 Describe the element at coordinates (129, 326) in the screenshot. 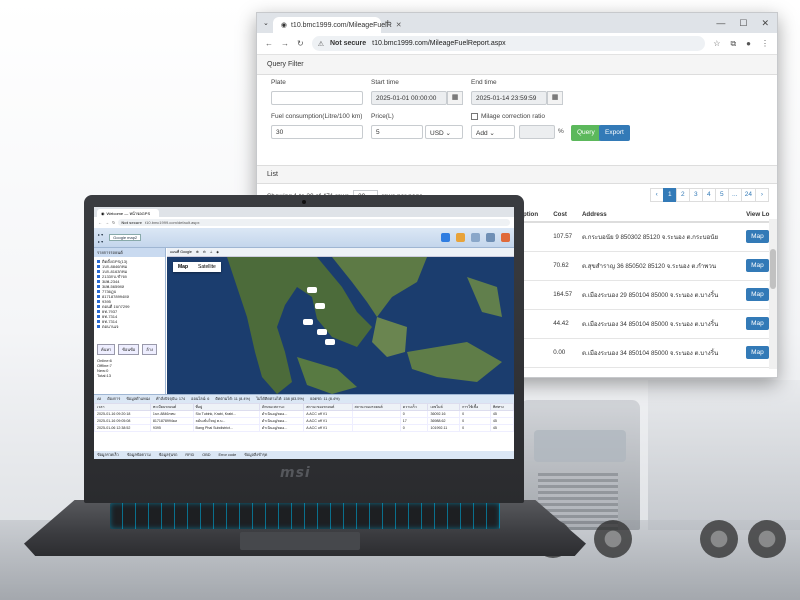

I see `vehicle-tree-item: ตอนานเจ` at that location.